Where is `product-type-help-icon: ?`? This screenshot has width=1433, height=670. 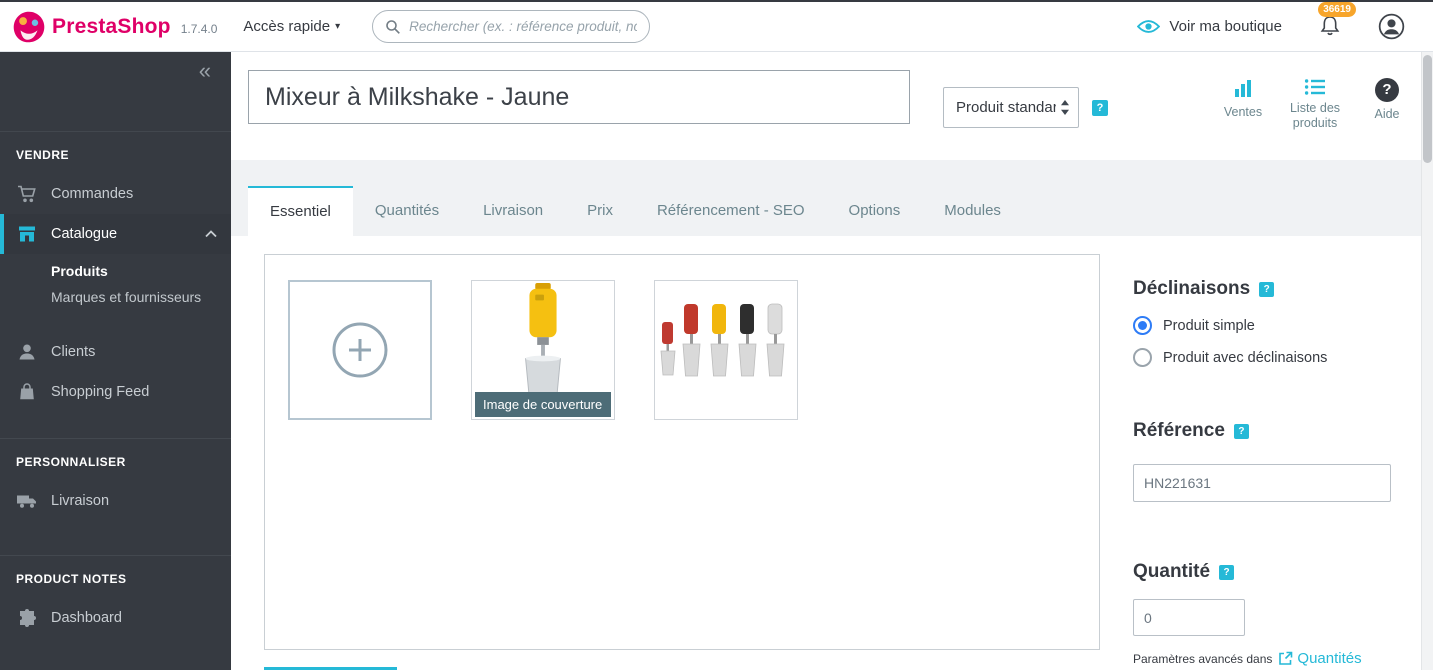 product-type-help-icon: ? is located at coordinates (1100, 108).